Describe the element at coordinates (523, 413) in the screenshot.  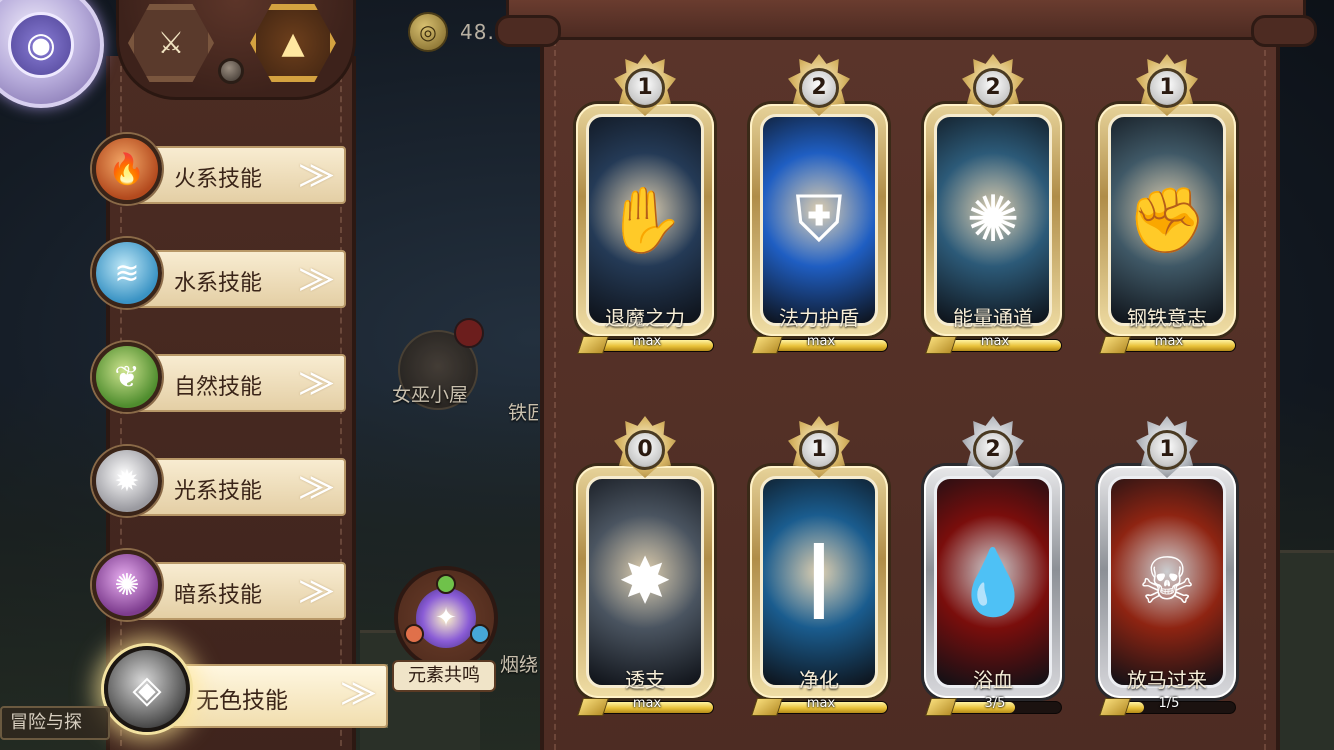
I see `map-label-partial: 铁匠` at that location.